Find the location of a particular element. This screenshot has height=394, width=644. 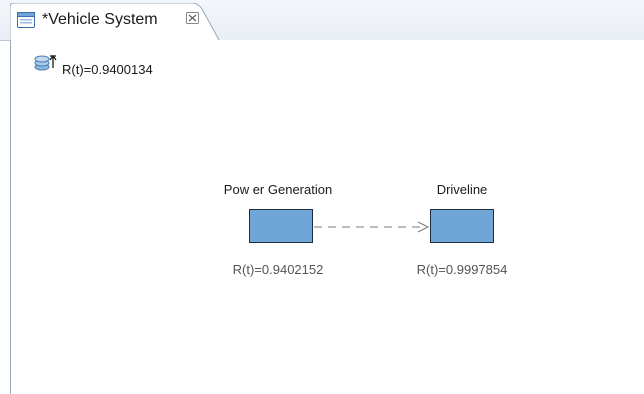

block-label-driveline: Driveline is located at coordinates (462, 189).